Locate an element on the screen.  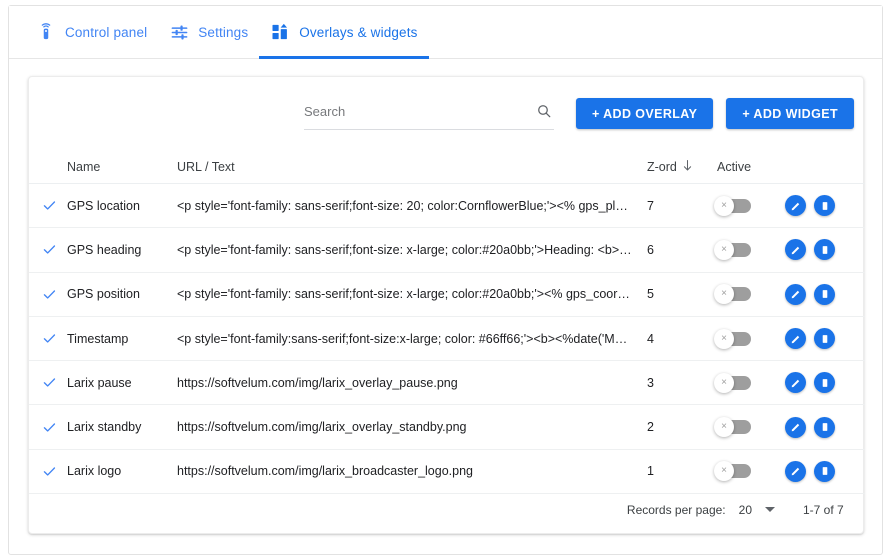
card-toolbar: + ADD OVERLAY + ADD WIDGET is located at coordinates (447, 113).